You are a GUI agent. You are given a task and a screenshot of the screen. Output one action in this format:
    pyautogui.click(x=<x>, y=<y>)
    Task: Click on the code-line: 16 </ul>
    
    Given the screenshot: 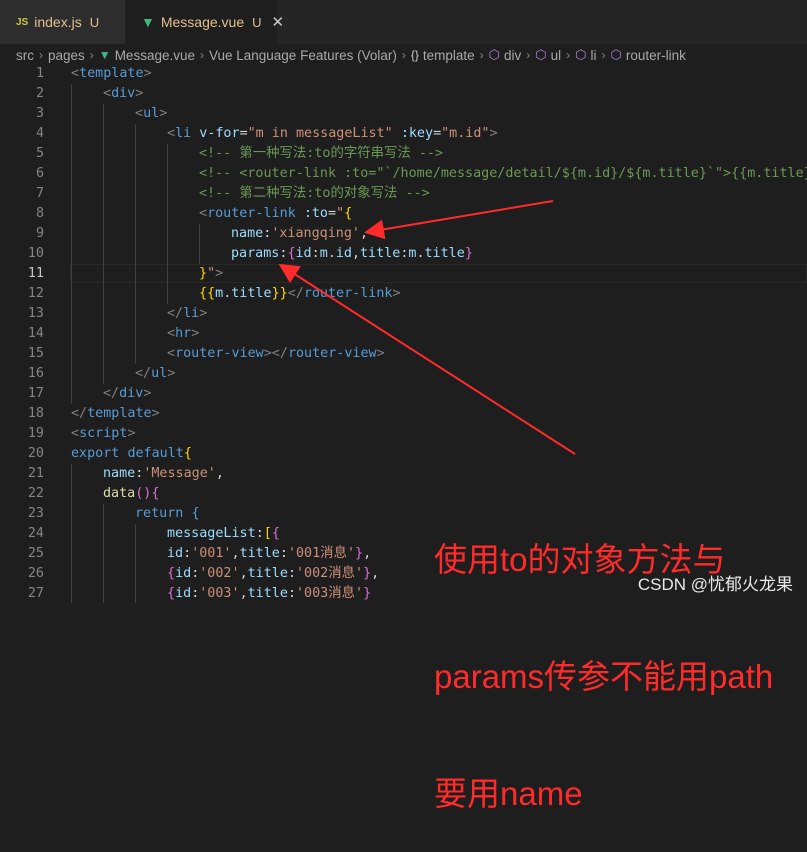 What is the action you would take?
    pyautogui.click(x=403, y=374)
    